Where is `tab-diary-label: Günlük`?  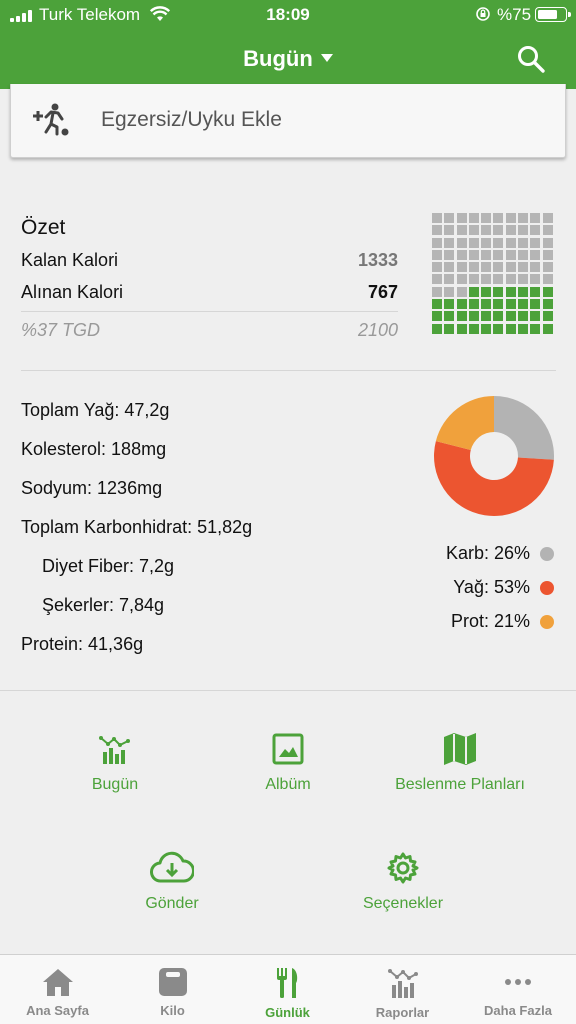 tab-diary-label: Günlük is located at coordinates (287, 1012).